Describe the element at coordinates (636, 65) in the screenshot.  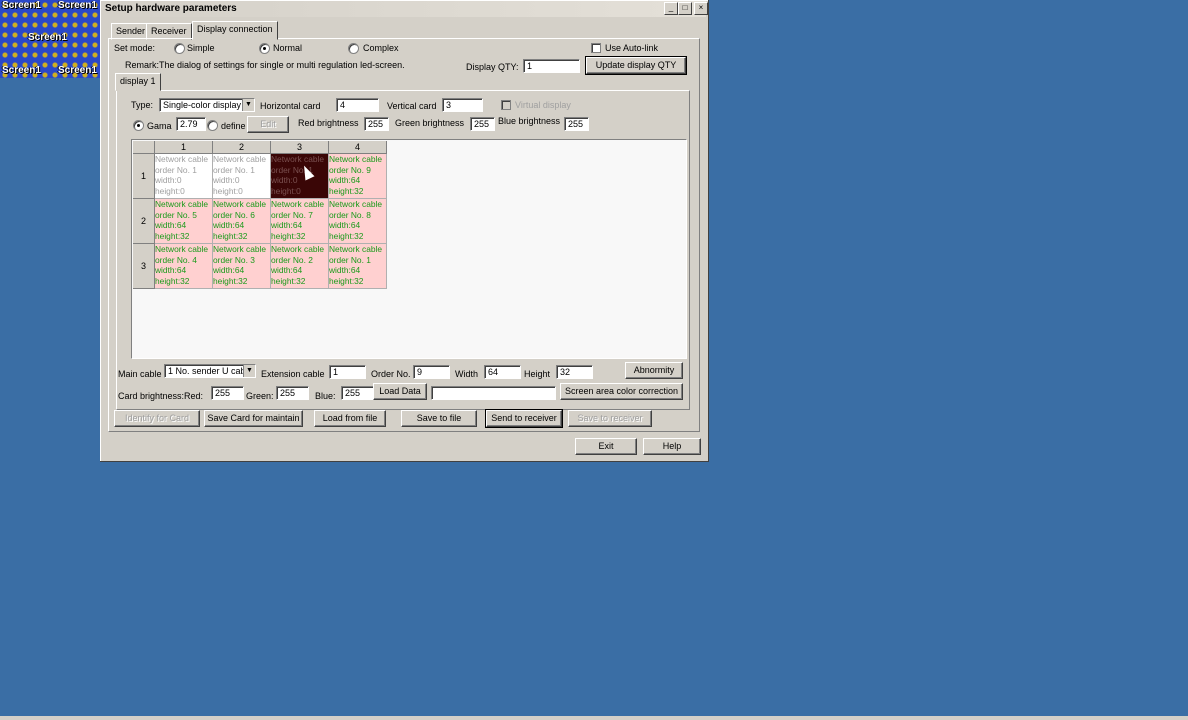
I see `update-display-qty-button: Update display QTY` at that location.